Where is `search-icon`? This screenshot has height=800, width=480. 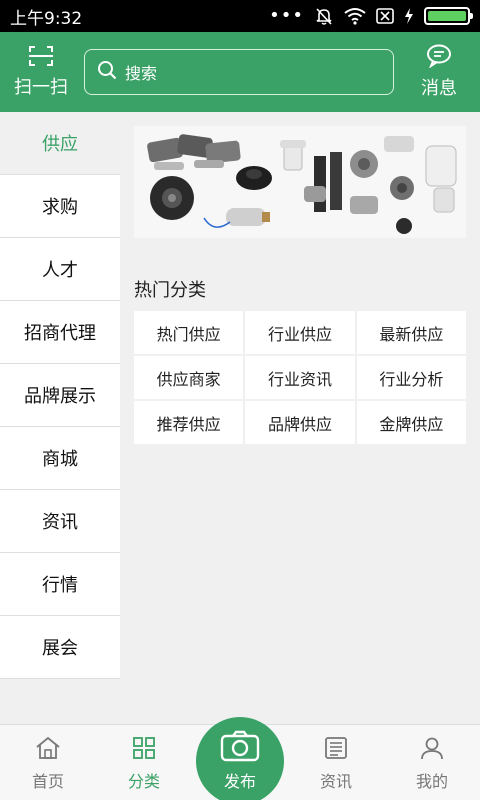
search-icon is located at coordinates (107, 72).